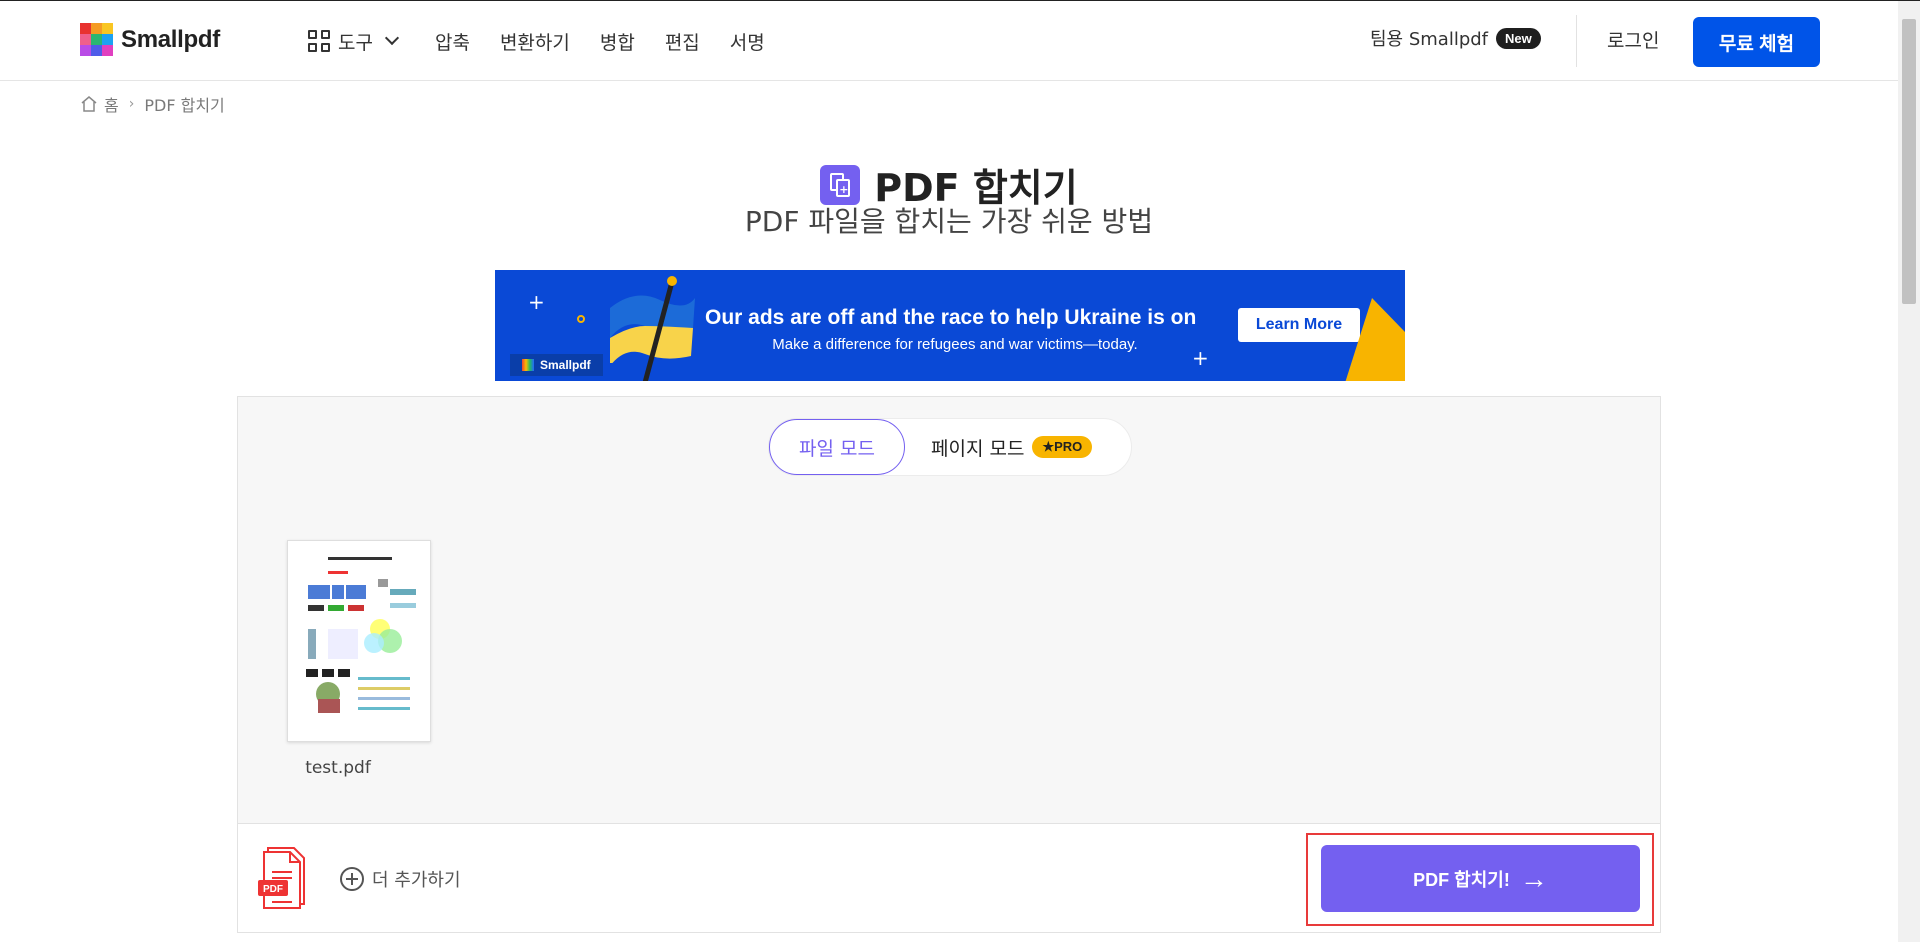  I want to click on header-divider, so click(1576, 41).